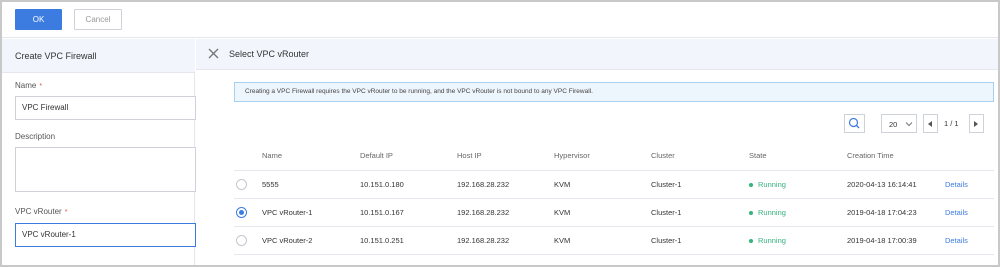 The width and height of the screenshot is (1000, 267). Describe the element at coordinates (105, 108) in the screenshot. I see `name-input: VPC Firewall` at that location.